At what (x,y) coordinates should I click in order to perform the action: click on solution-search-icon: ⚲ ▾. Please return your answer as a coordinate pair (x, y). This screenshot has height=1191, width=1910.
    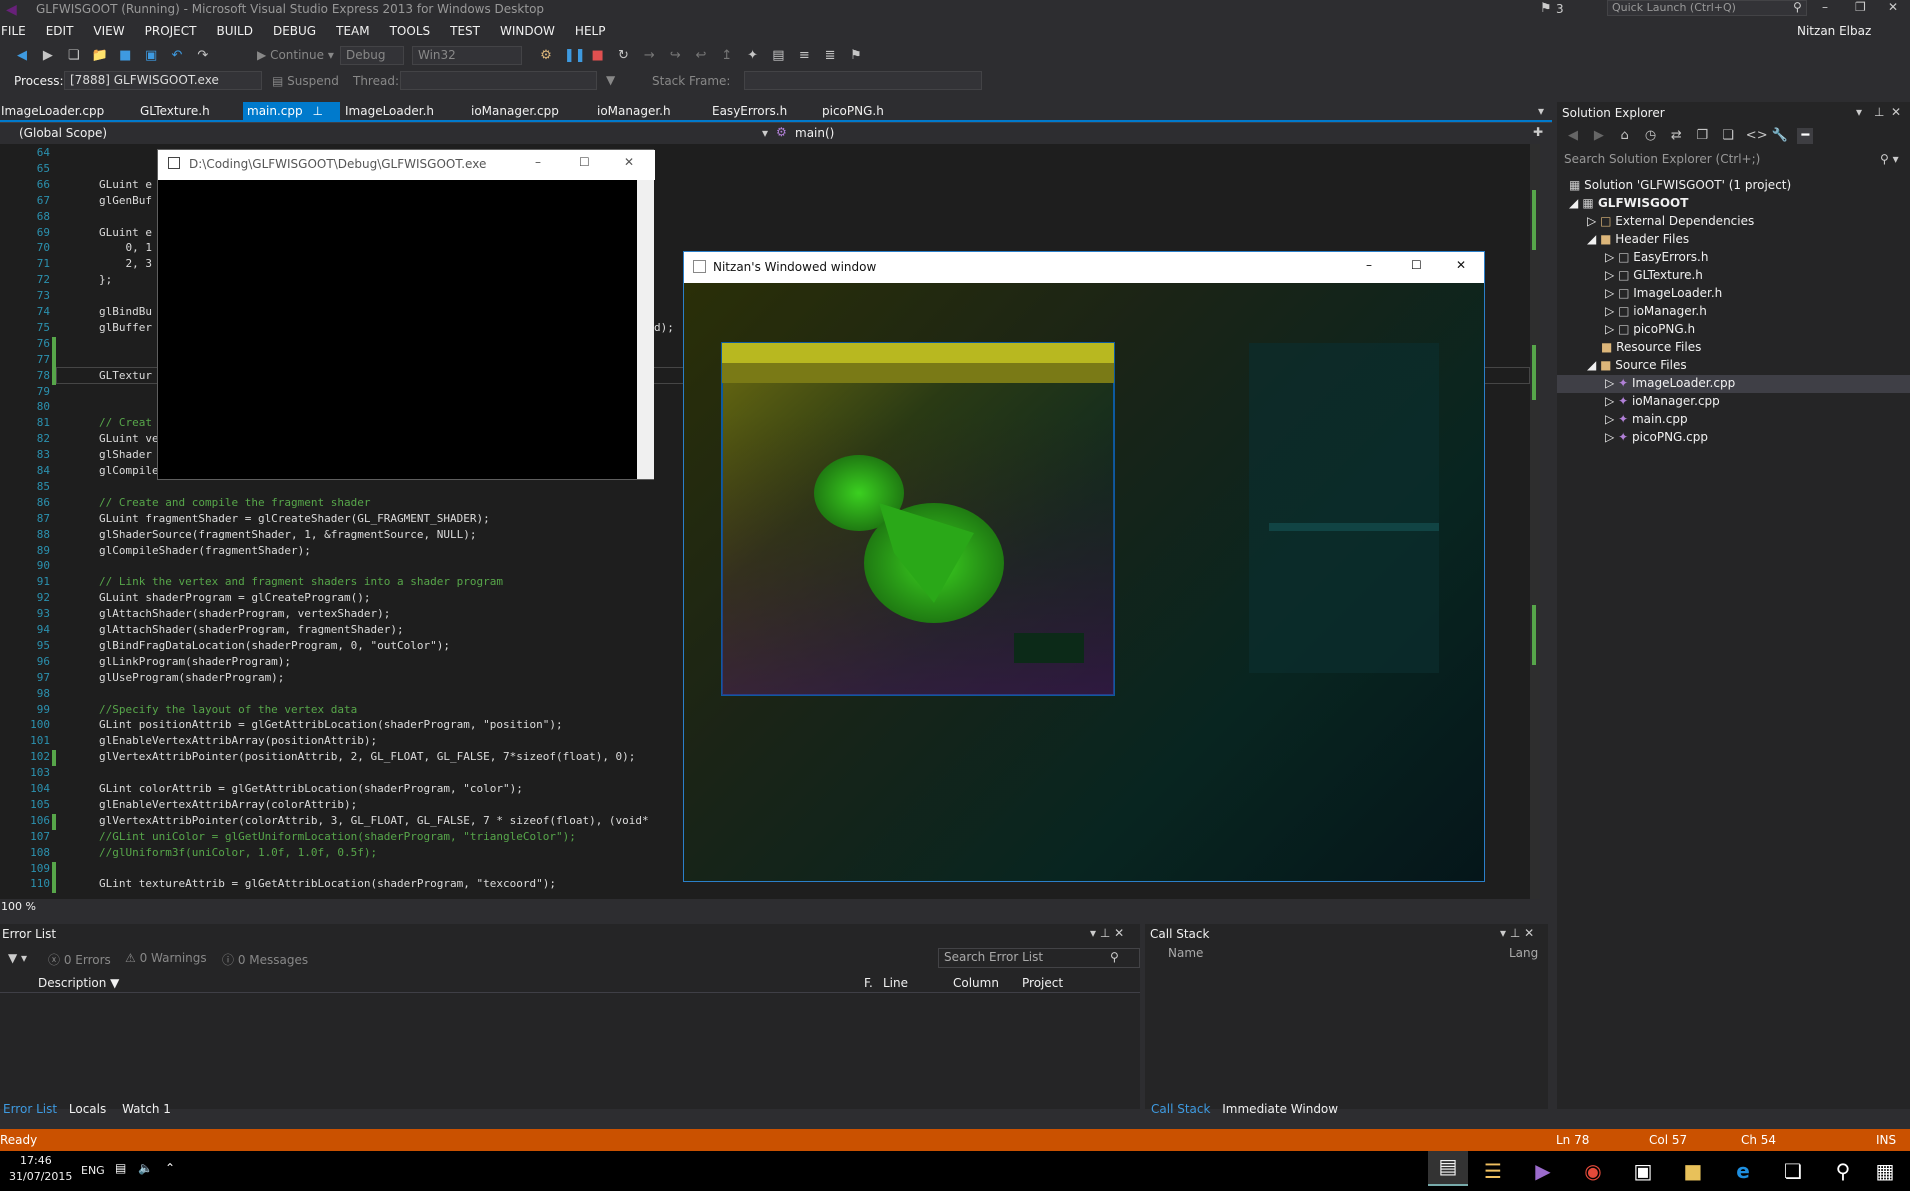
    Looking at the image, I should click on (1889, 159).